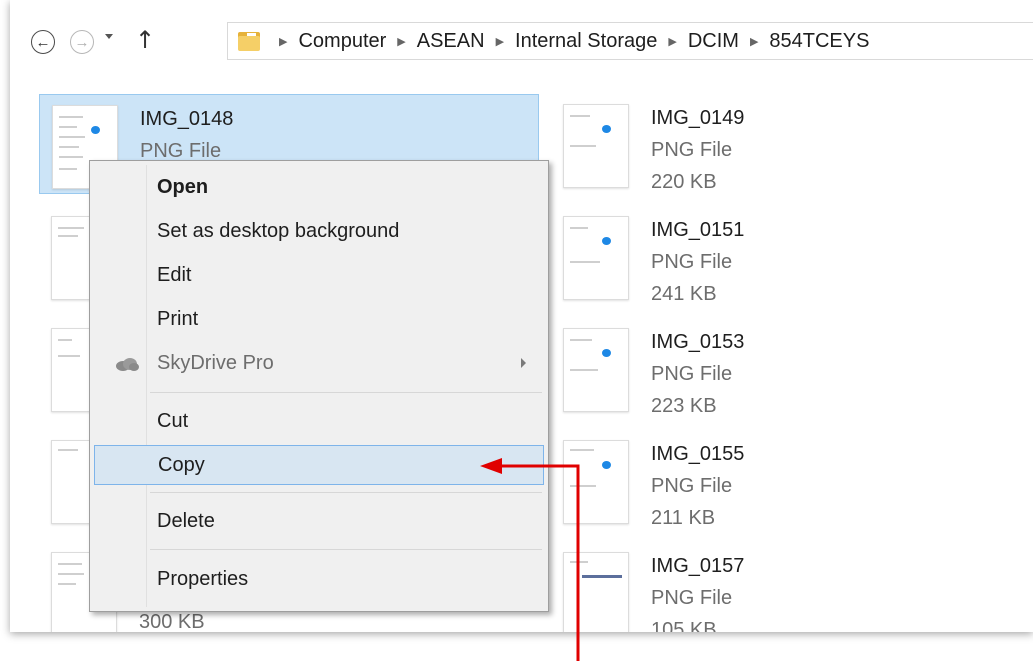  What do you see at coordinates (698, 230) in the screenshot?
I see `file-name: IMG_0151` at bounding box center [698, 230].